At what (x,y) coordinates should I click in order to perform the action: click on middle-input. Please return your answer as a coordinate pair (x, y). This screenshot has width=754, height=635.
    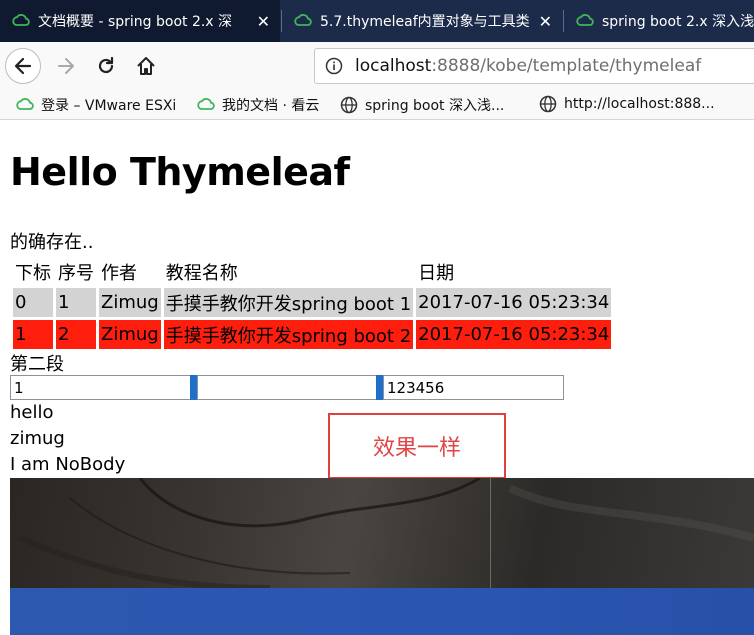
    Looking at the image, I should click on (287, 387).